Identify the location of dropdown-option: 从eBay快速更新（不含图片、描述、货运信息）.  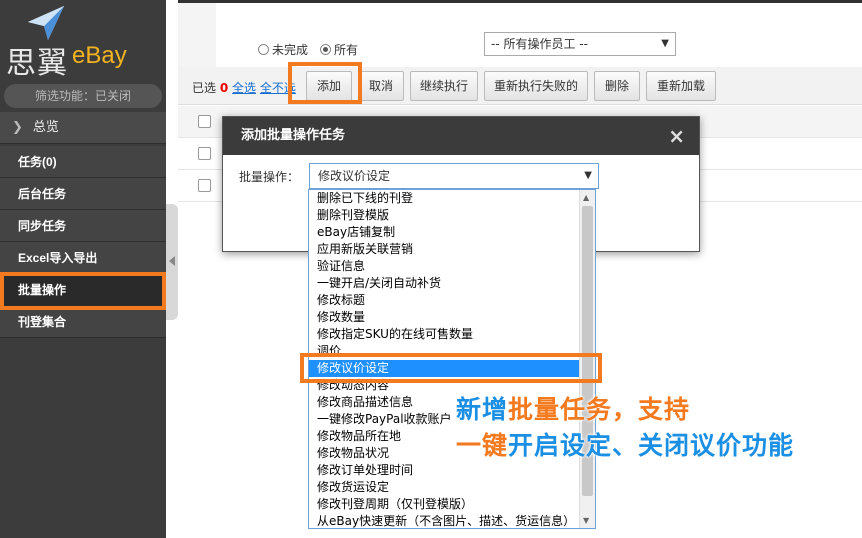
(452, 520).